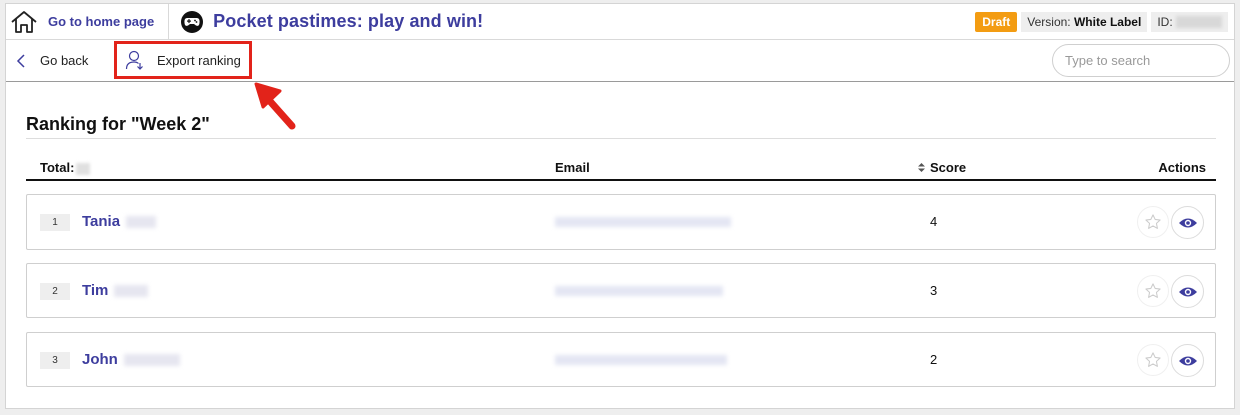 This screenshot has width=1240, height=415. Describe the element at coordinates (100, 359) in the screenshot. I see `participant-first-name: John` at that location.